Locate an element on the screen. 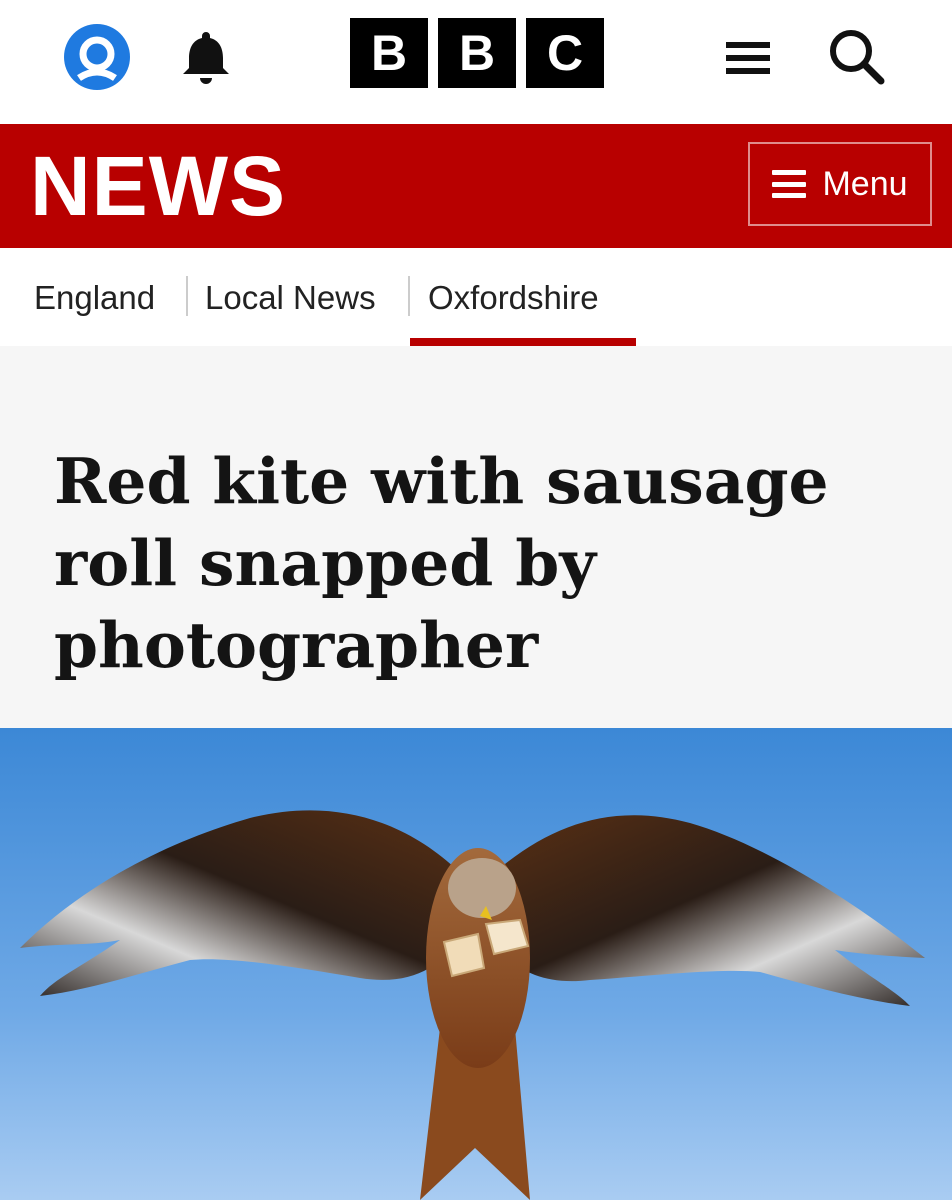 This screenshot has height=1200, width=952. search-icon is located at coordinates (856, 56).